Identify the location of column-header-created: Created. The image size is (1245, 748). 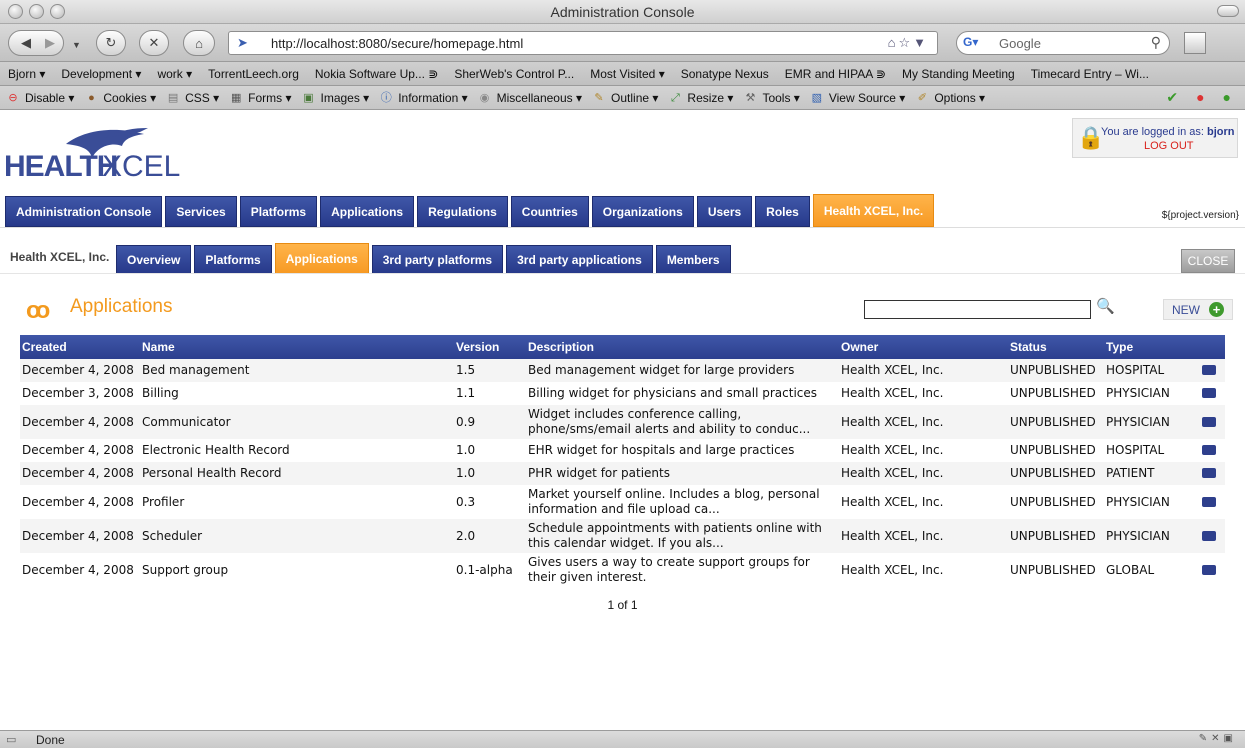
(80, 347).